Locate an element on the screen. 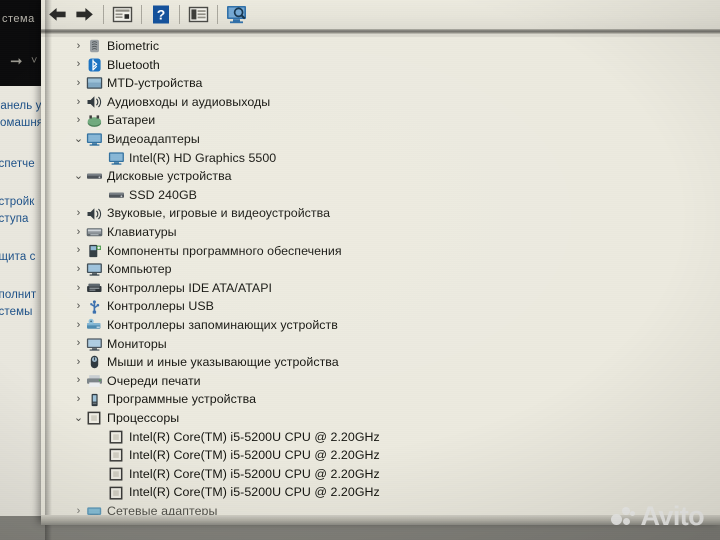 The height and width of the screenshot is (540, 720). fingerprint-icon is located at coordinates (94, 46).